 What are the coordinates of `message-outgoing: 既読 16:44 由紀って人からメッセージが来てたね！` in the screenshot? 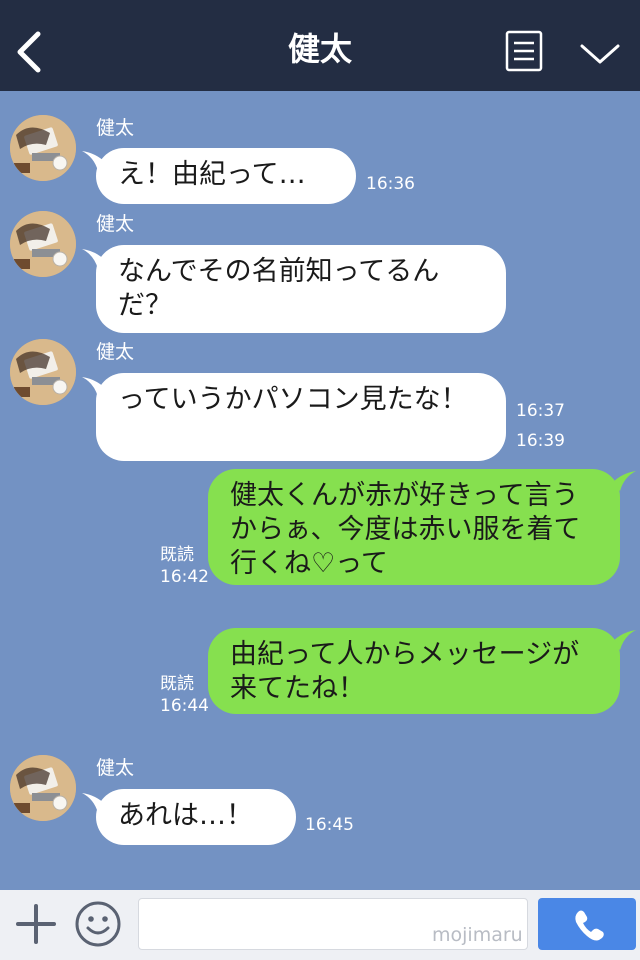 It's located at (320, 672).